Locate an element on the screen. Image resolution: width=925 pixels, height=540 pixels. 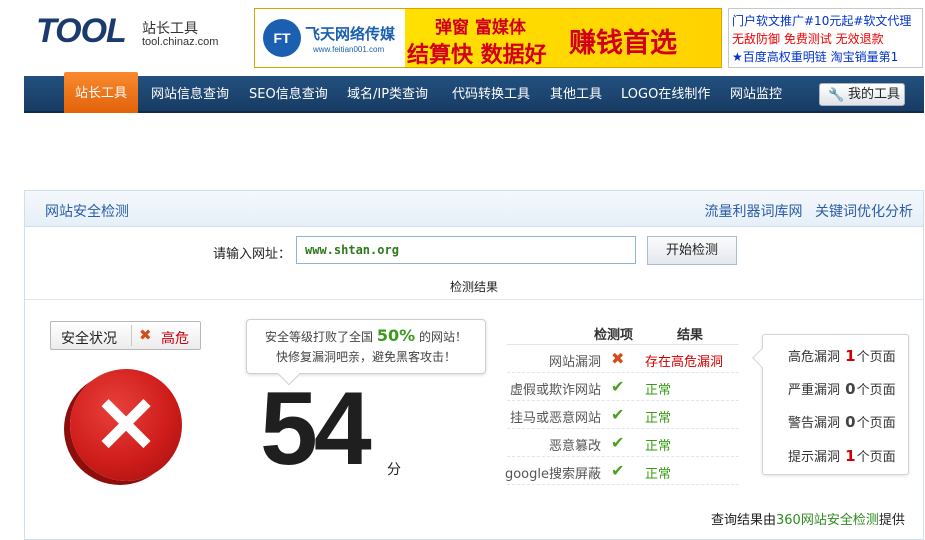
check-row: 虚假或欺诈网站 ✔ 正常 is located at coordinates (623, 387).